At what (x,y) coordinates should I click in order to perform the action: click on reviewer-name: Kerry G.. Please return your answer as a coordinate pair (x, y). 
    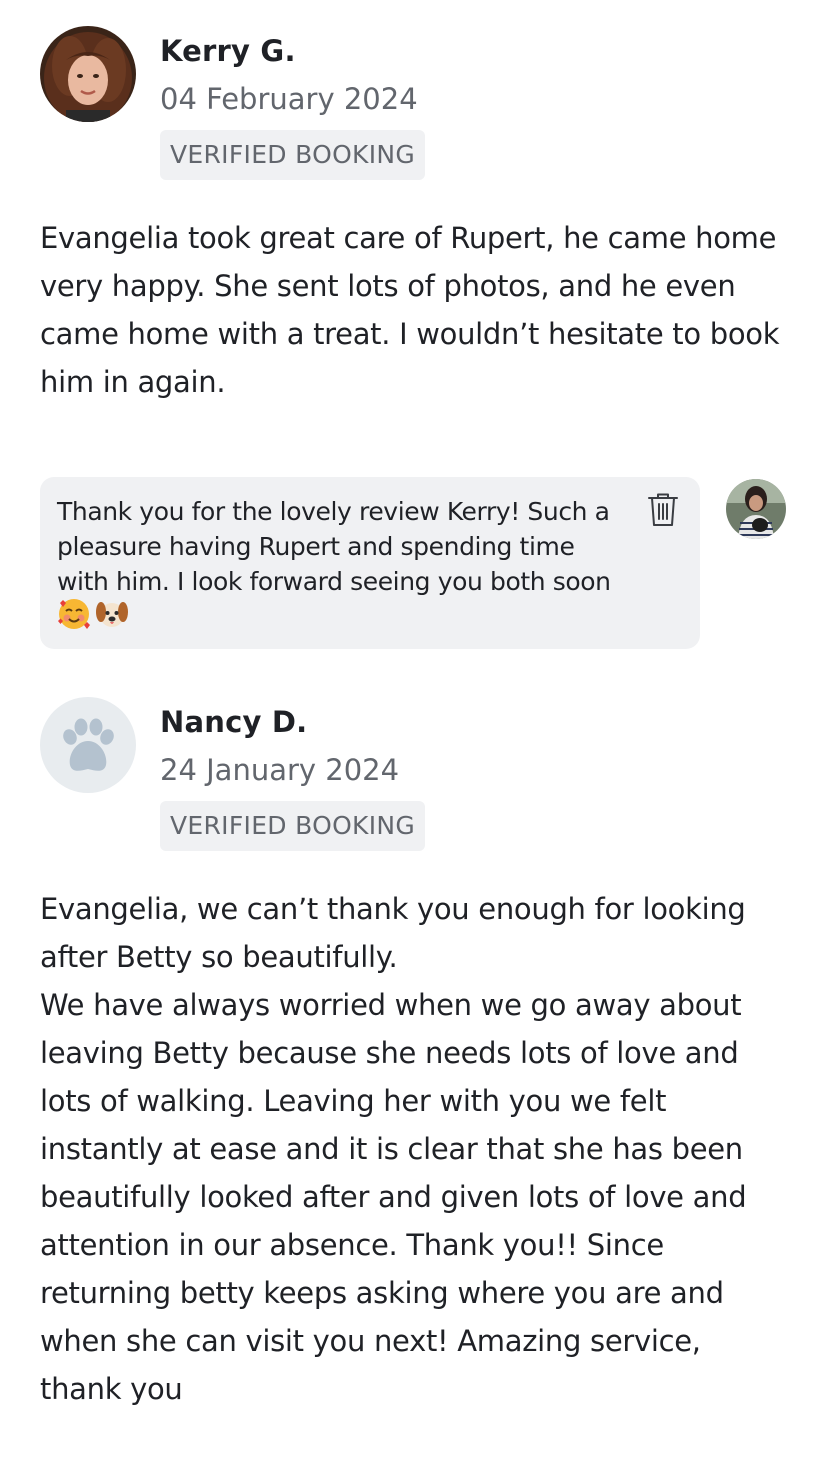
    Looking at the image, I should click on (228, 51).